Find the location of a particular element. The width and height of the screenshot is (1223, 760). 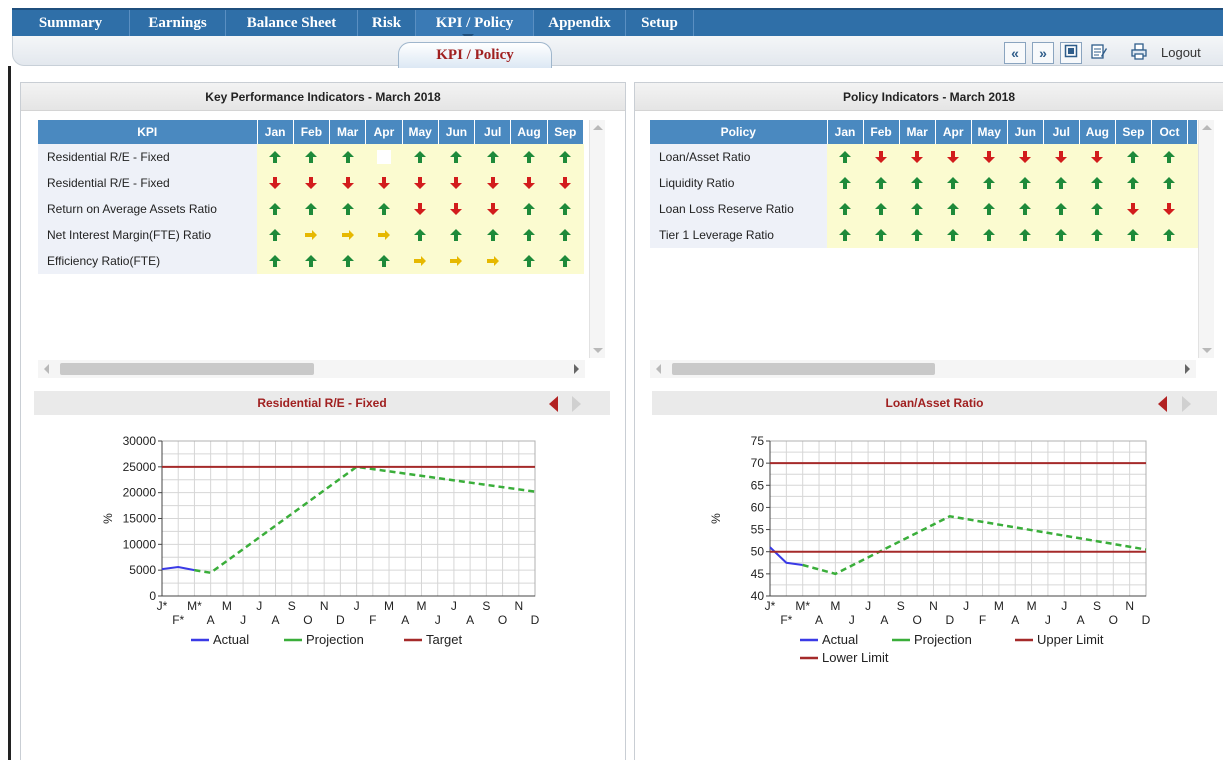

y-tick-label: 0 is located at coordinates (152, 596).